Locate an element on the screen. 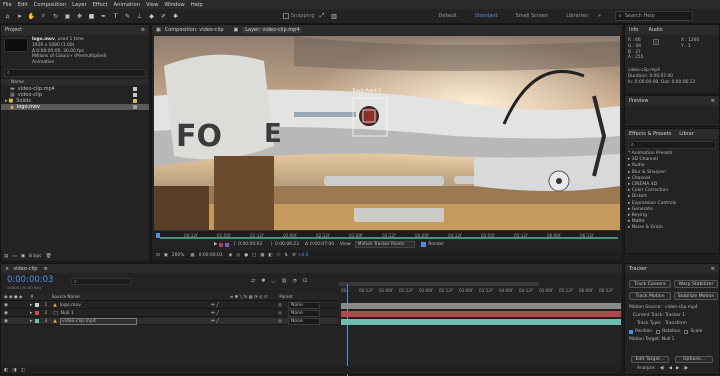  effects-search-input: ⌕ is located at coordinates (672, 145).